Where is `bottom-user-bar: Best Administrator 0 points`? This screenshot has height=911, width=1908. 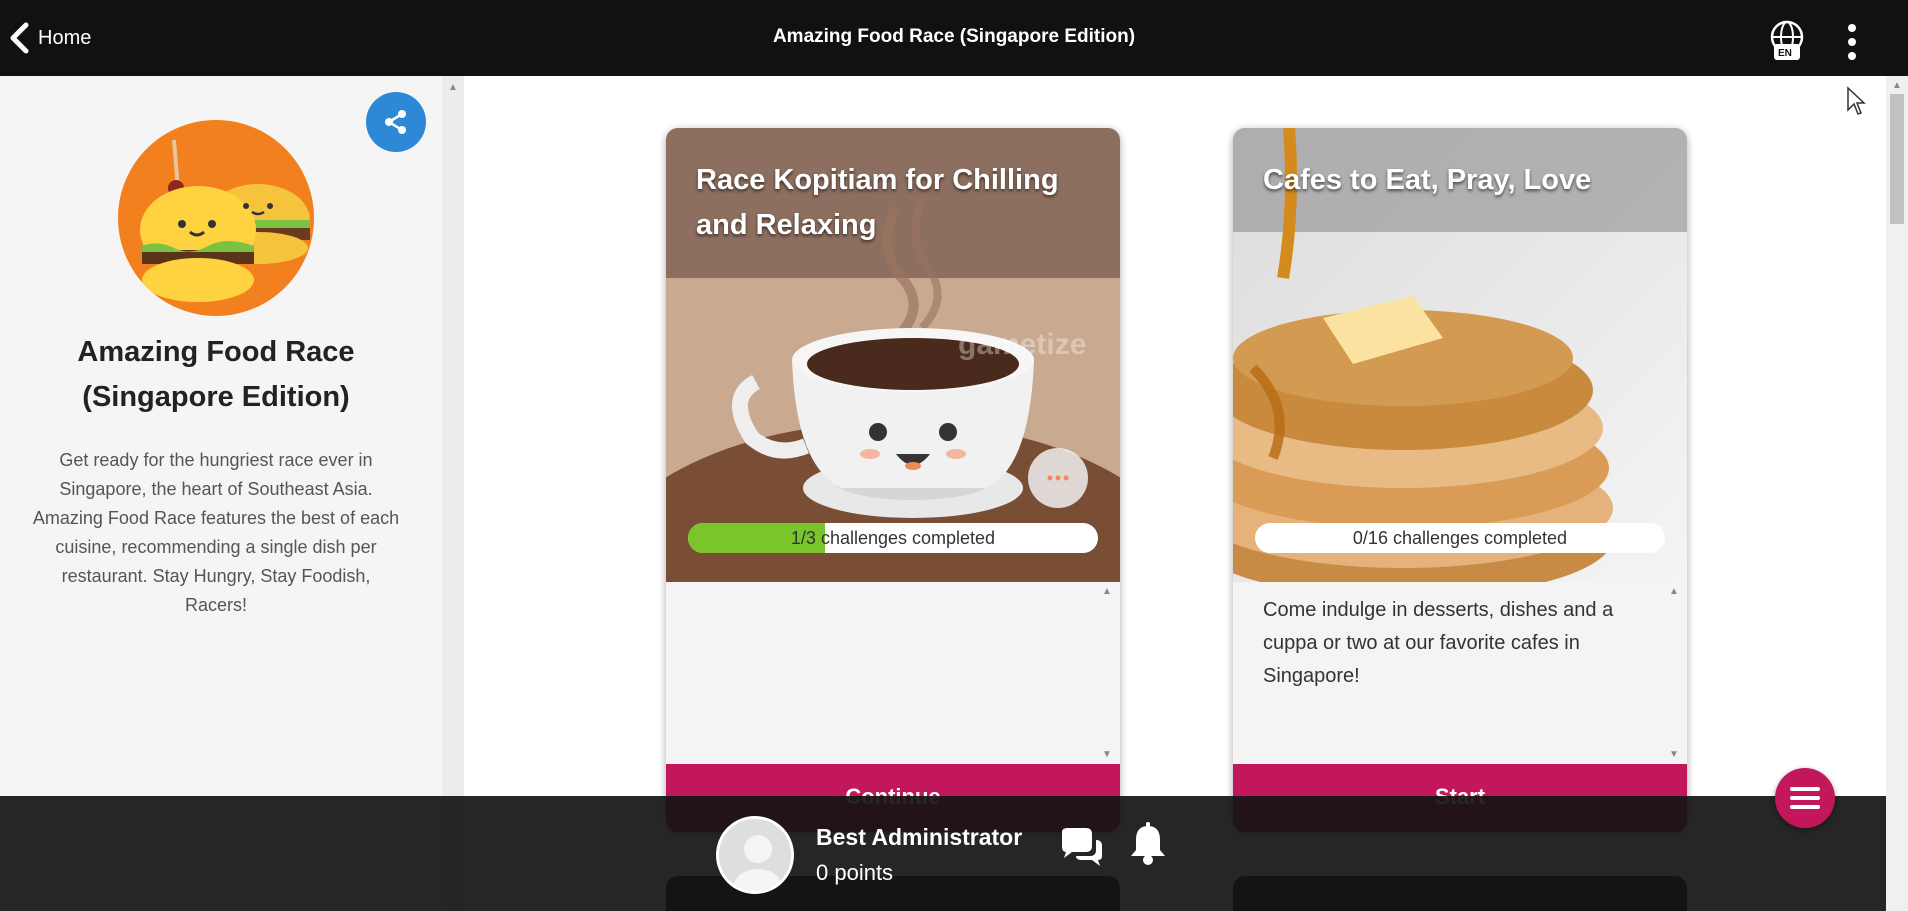 bottom-user-bar: Best Administrator 0 points is located at coordinates (943, 853).